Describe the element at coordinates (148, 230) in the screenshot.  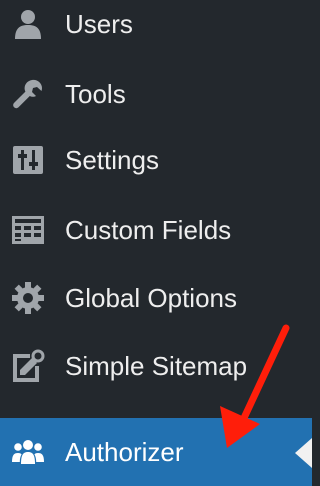
I see `menu-item-label: Custom Fields` at that location.